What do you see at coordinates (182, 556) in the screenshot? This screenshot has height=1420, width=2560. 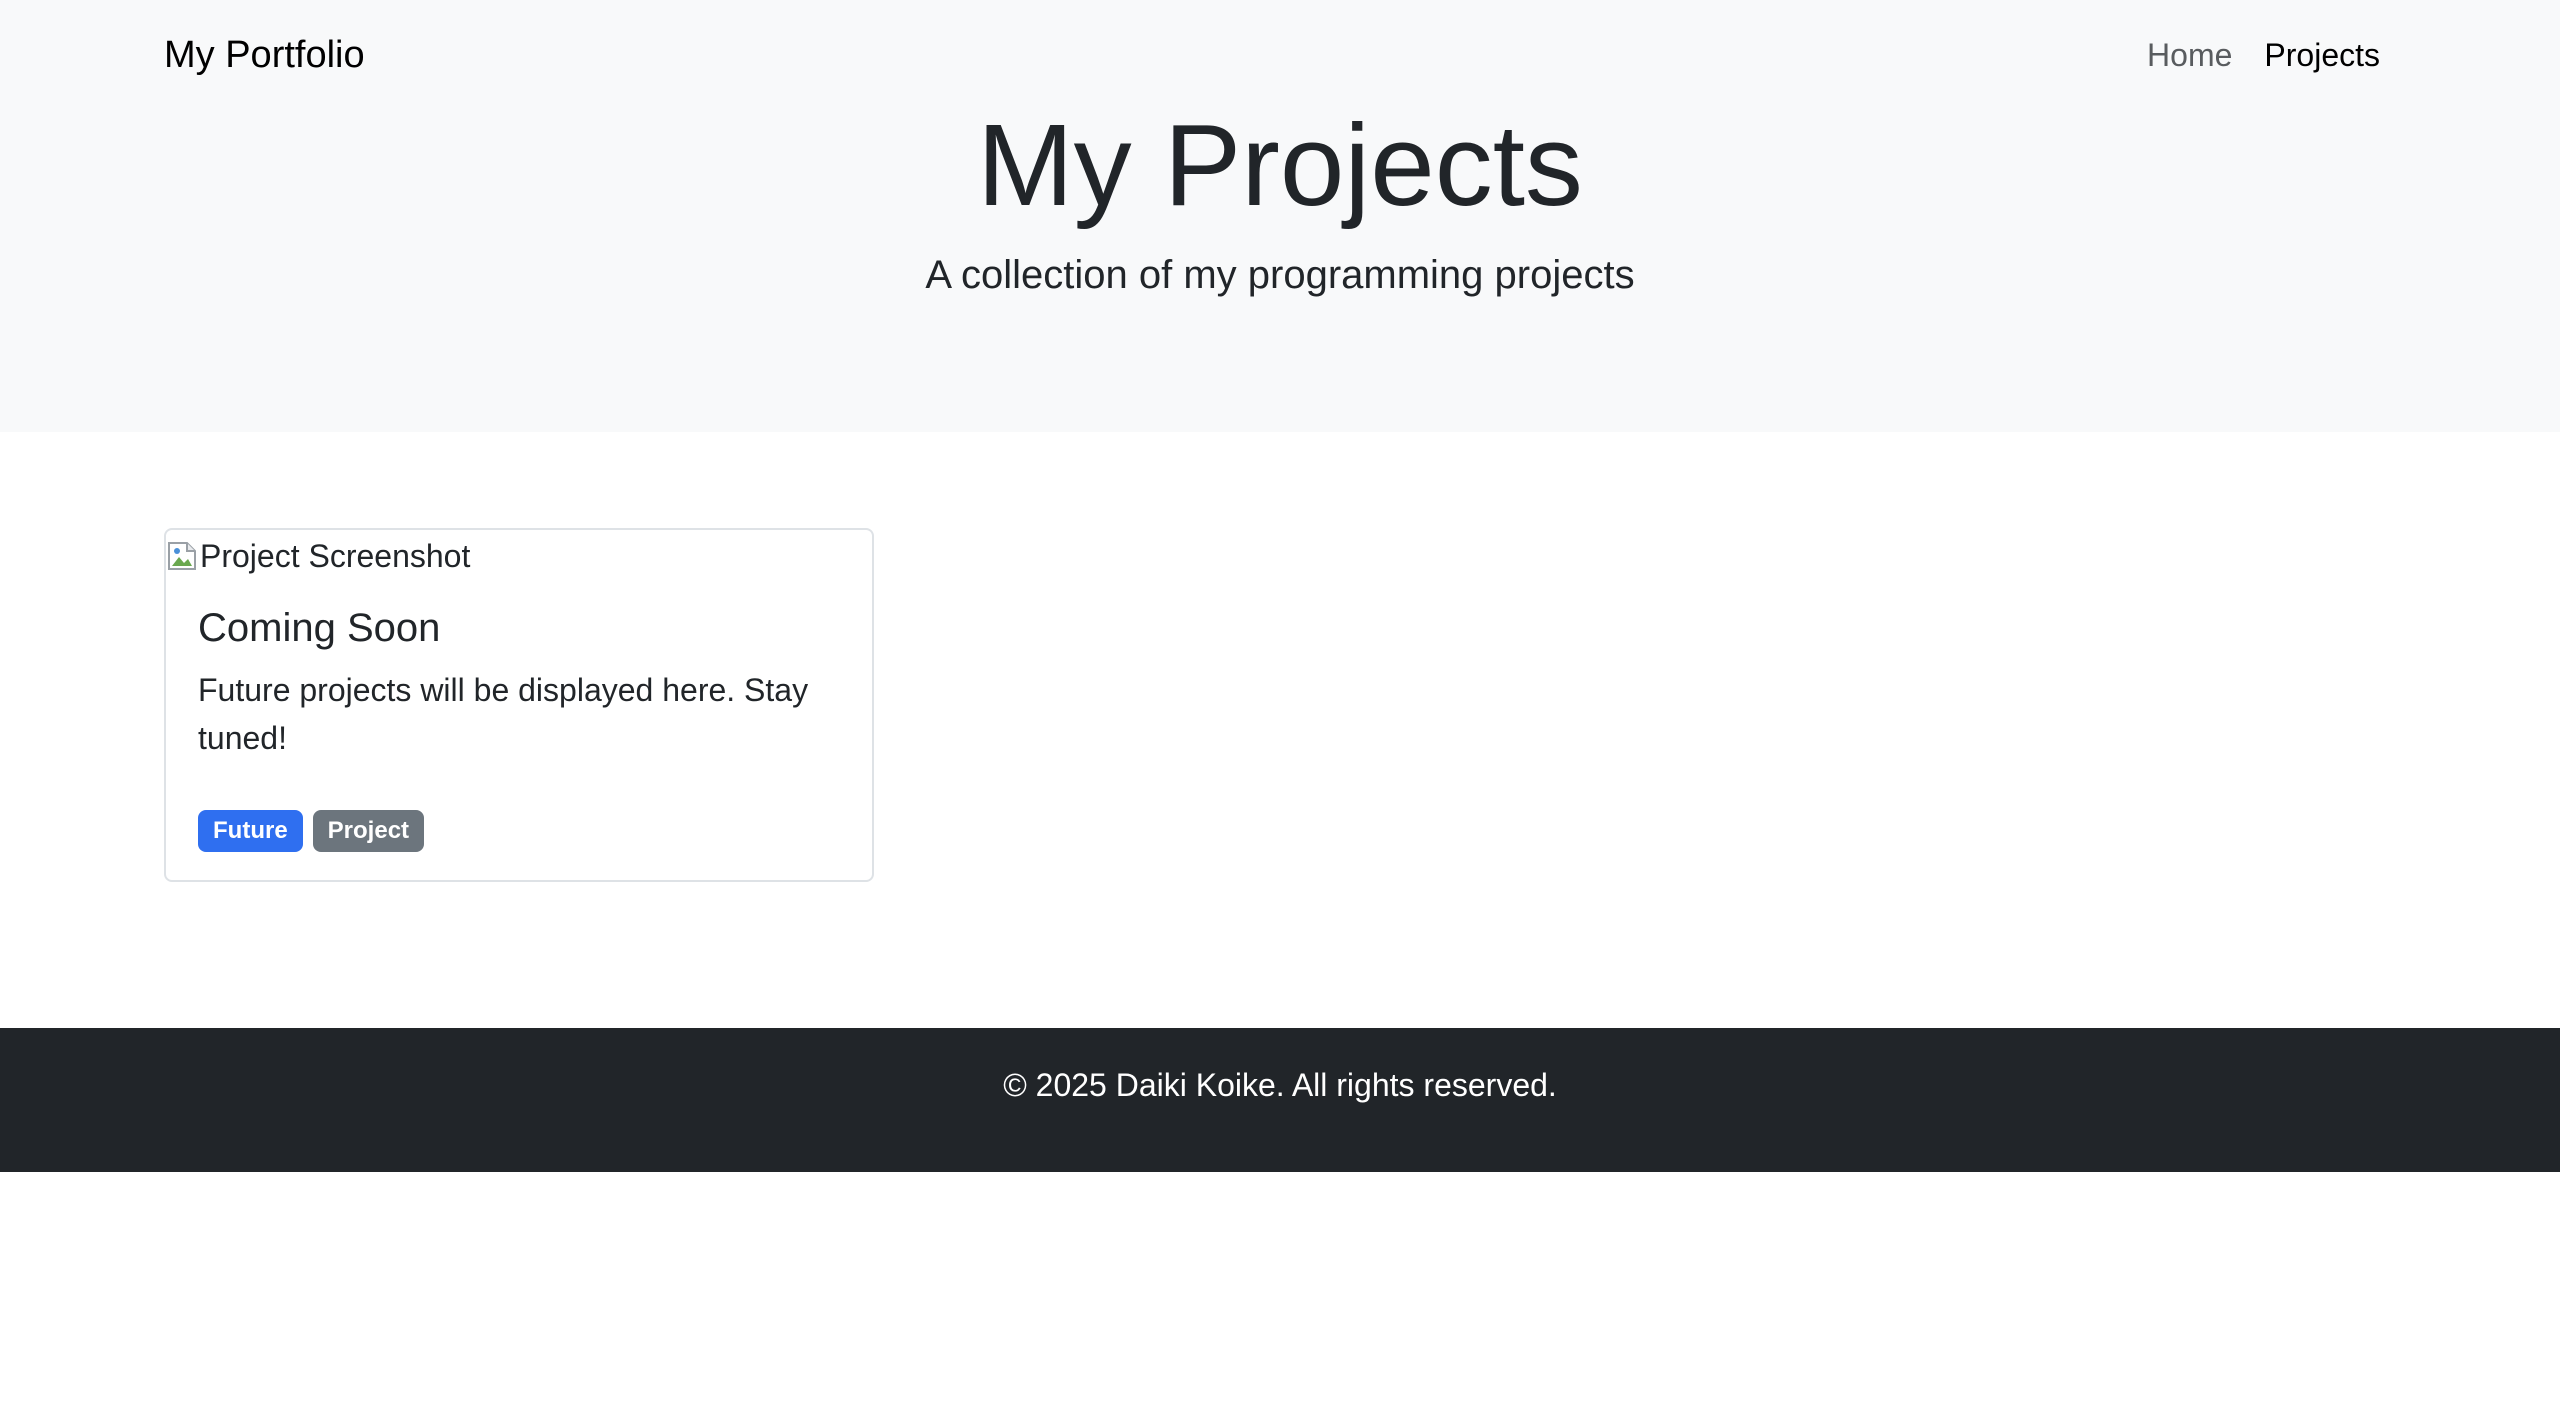 I see `broken-image-icon` at bounding box center [182, 556].